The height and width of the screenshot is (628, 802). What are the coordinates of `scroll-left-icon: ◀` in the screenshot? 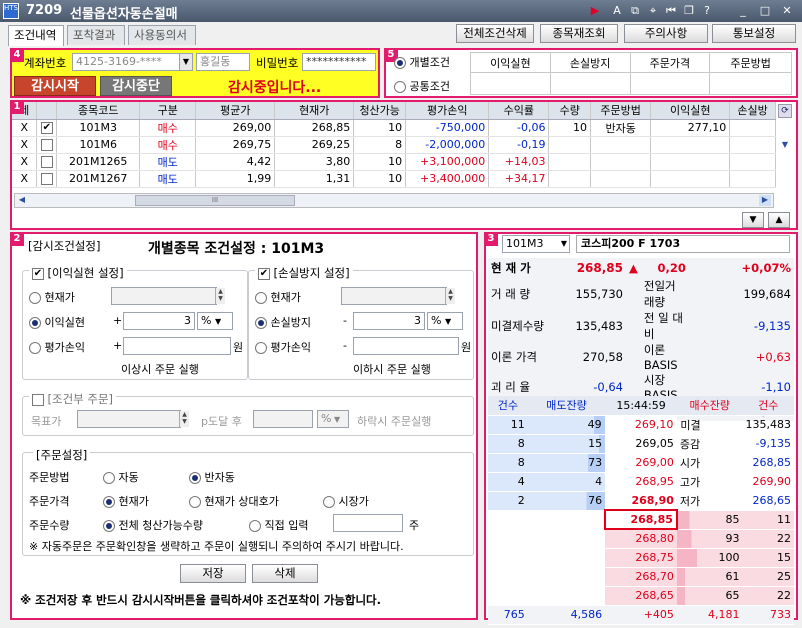 It's located at (22, 200).